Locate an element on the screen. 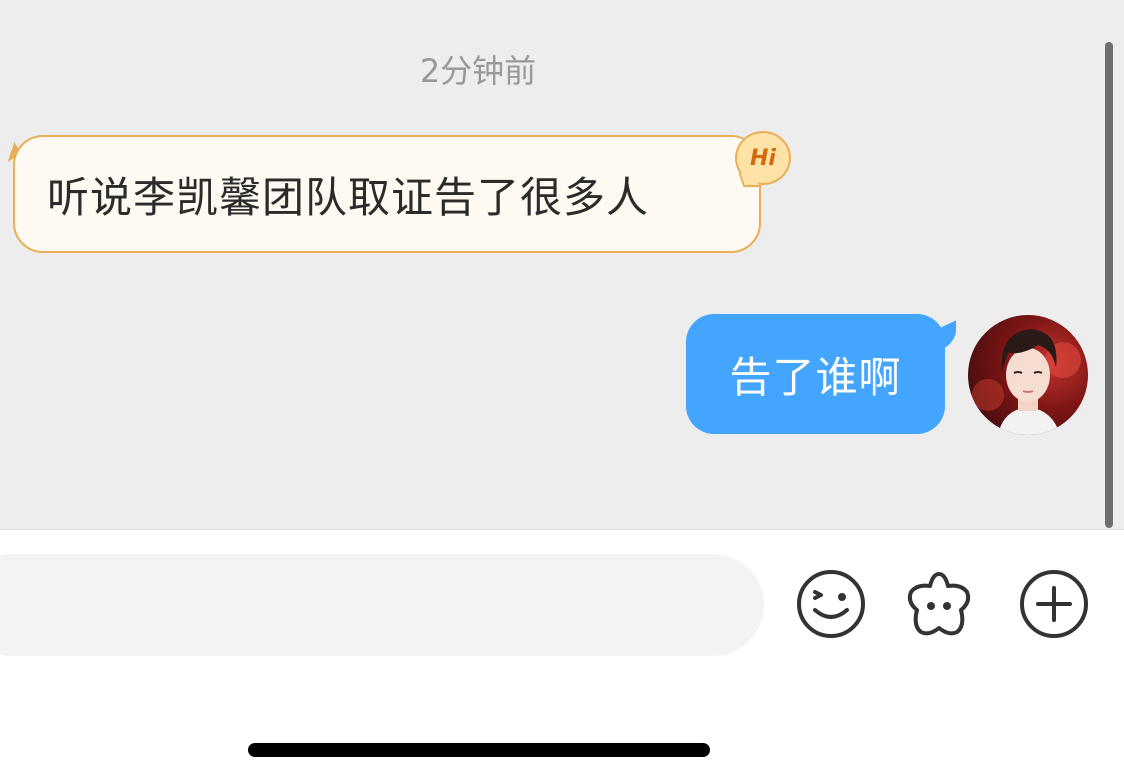 The height and width of the screenshot is (782, 1124). scrollbar is located at coordinates (1109, 285).